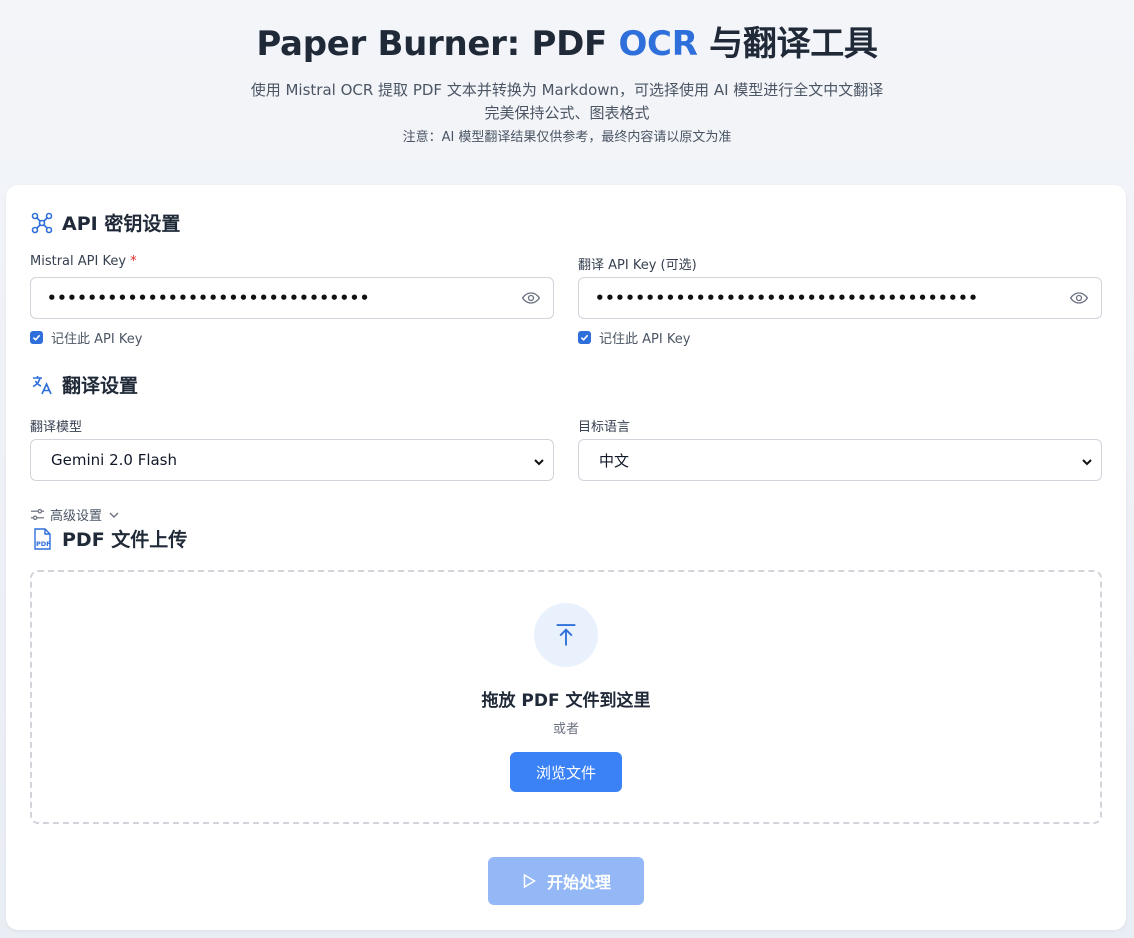 Image resolution: width=1134 pixels, height=938 pixels. What do you see at coordinates (83, 261) in the screenshot?
I see `mistral-key-label: Mistral API Key *` at bounding box center [83, 261].